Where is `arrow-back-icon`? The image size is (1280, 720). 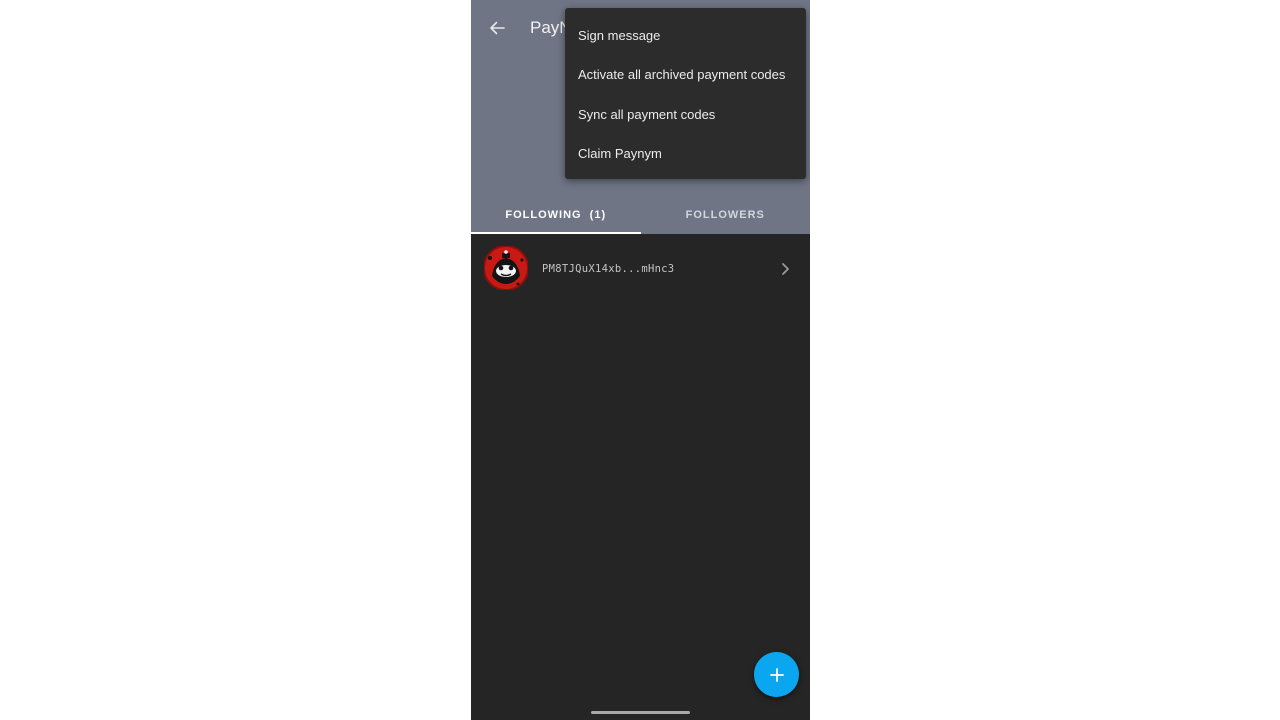 arrow-back-icon is located at coordinates (497, 28).